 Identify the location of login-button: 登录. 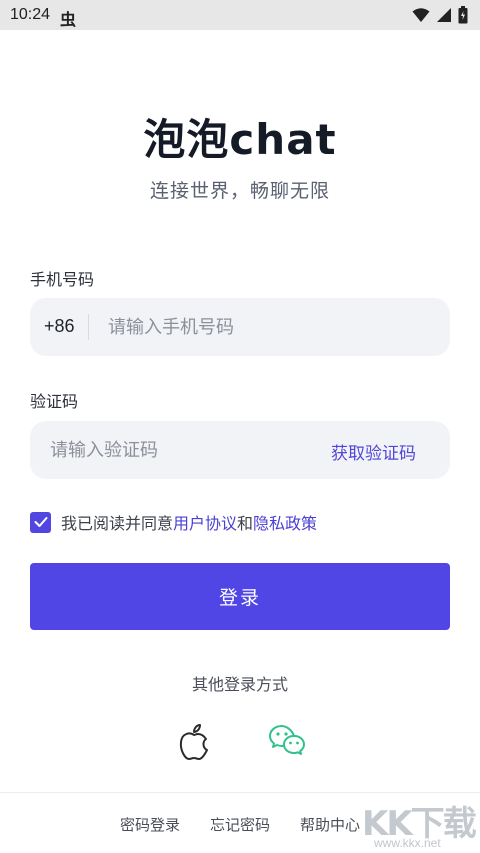
(240, 596).